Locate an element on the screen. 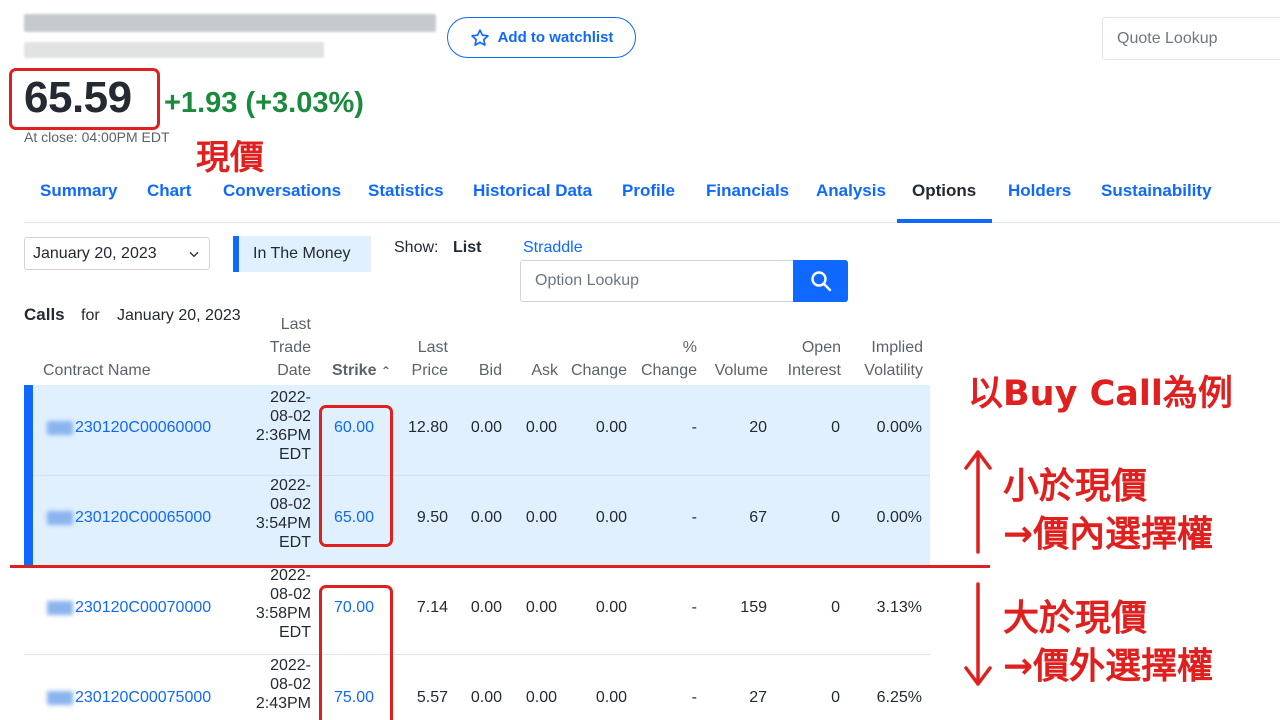  last-price: 9.50 is located at coordinates (432, 517).